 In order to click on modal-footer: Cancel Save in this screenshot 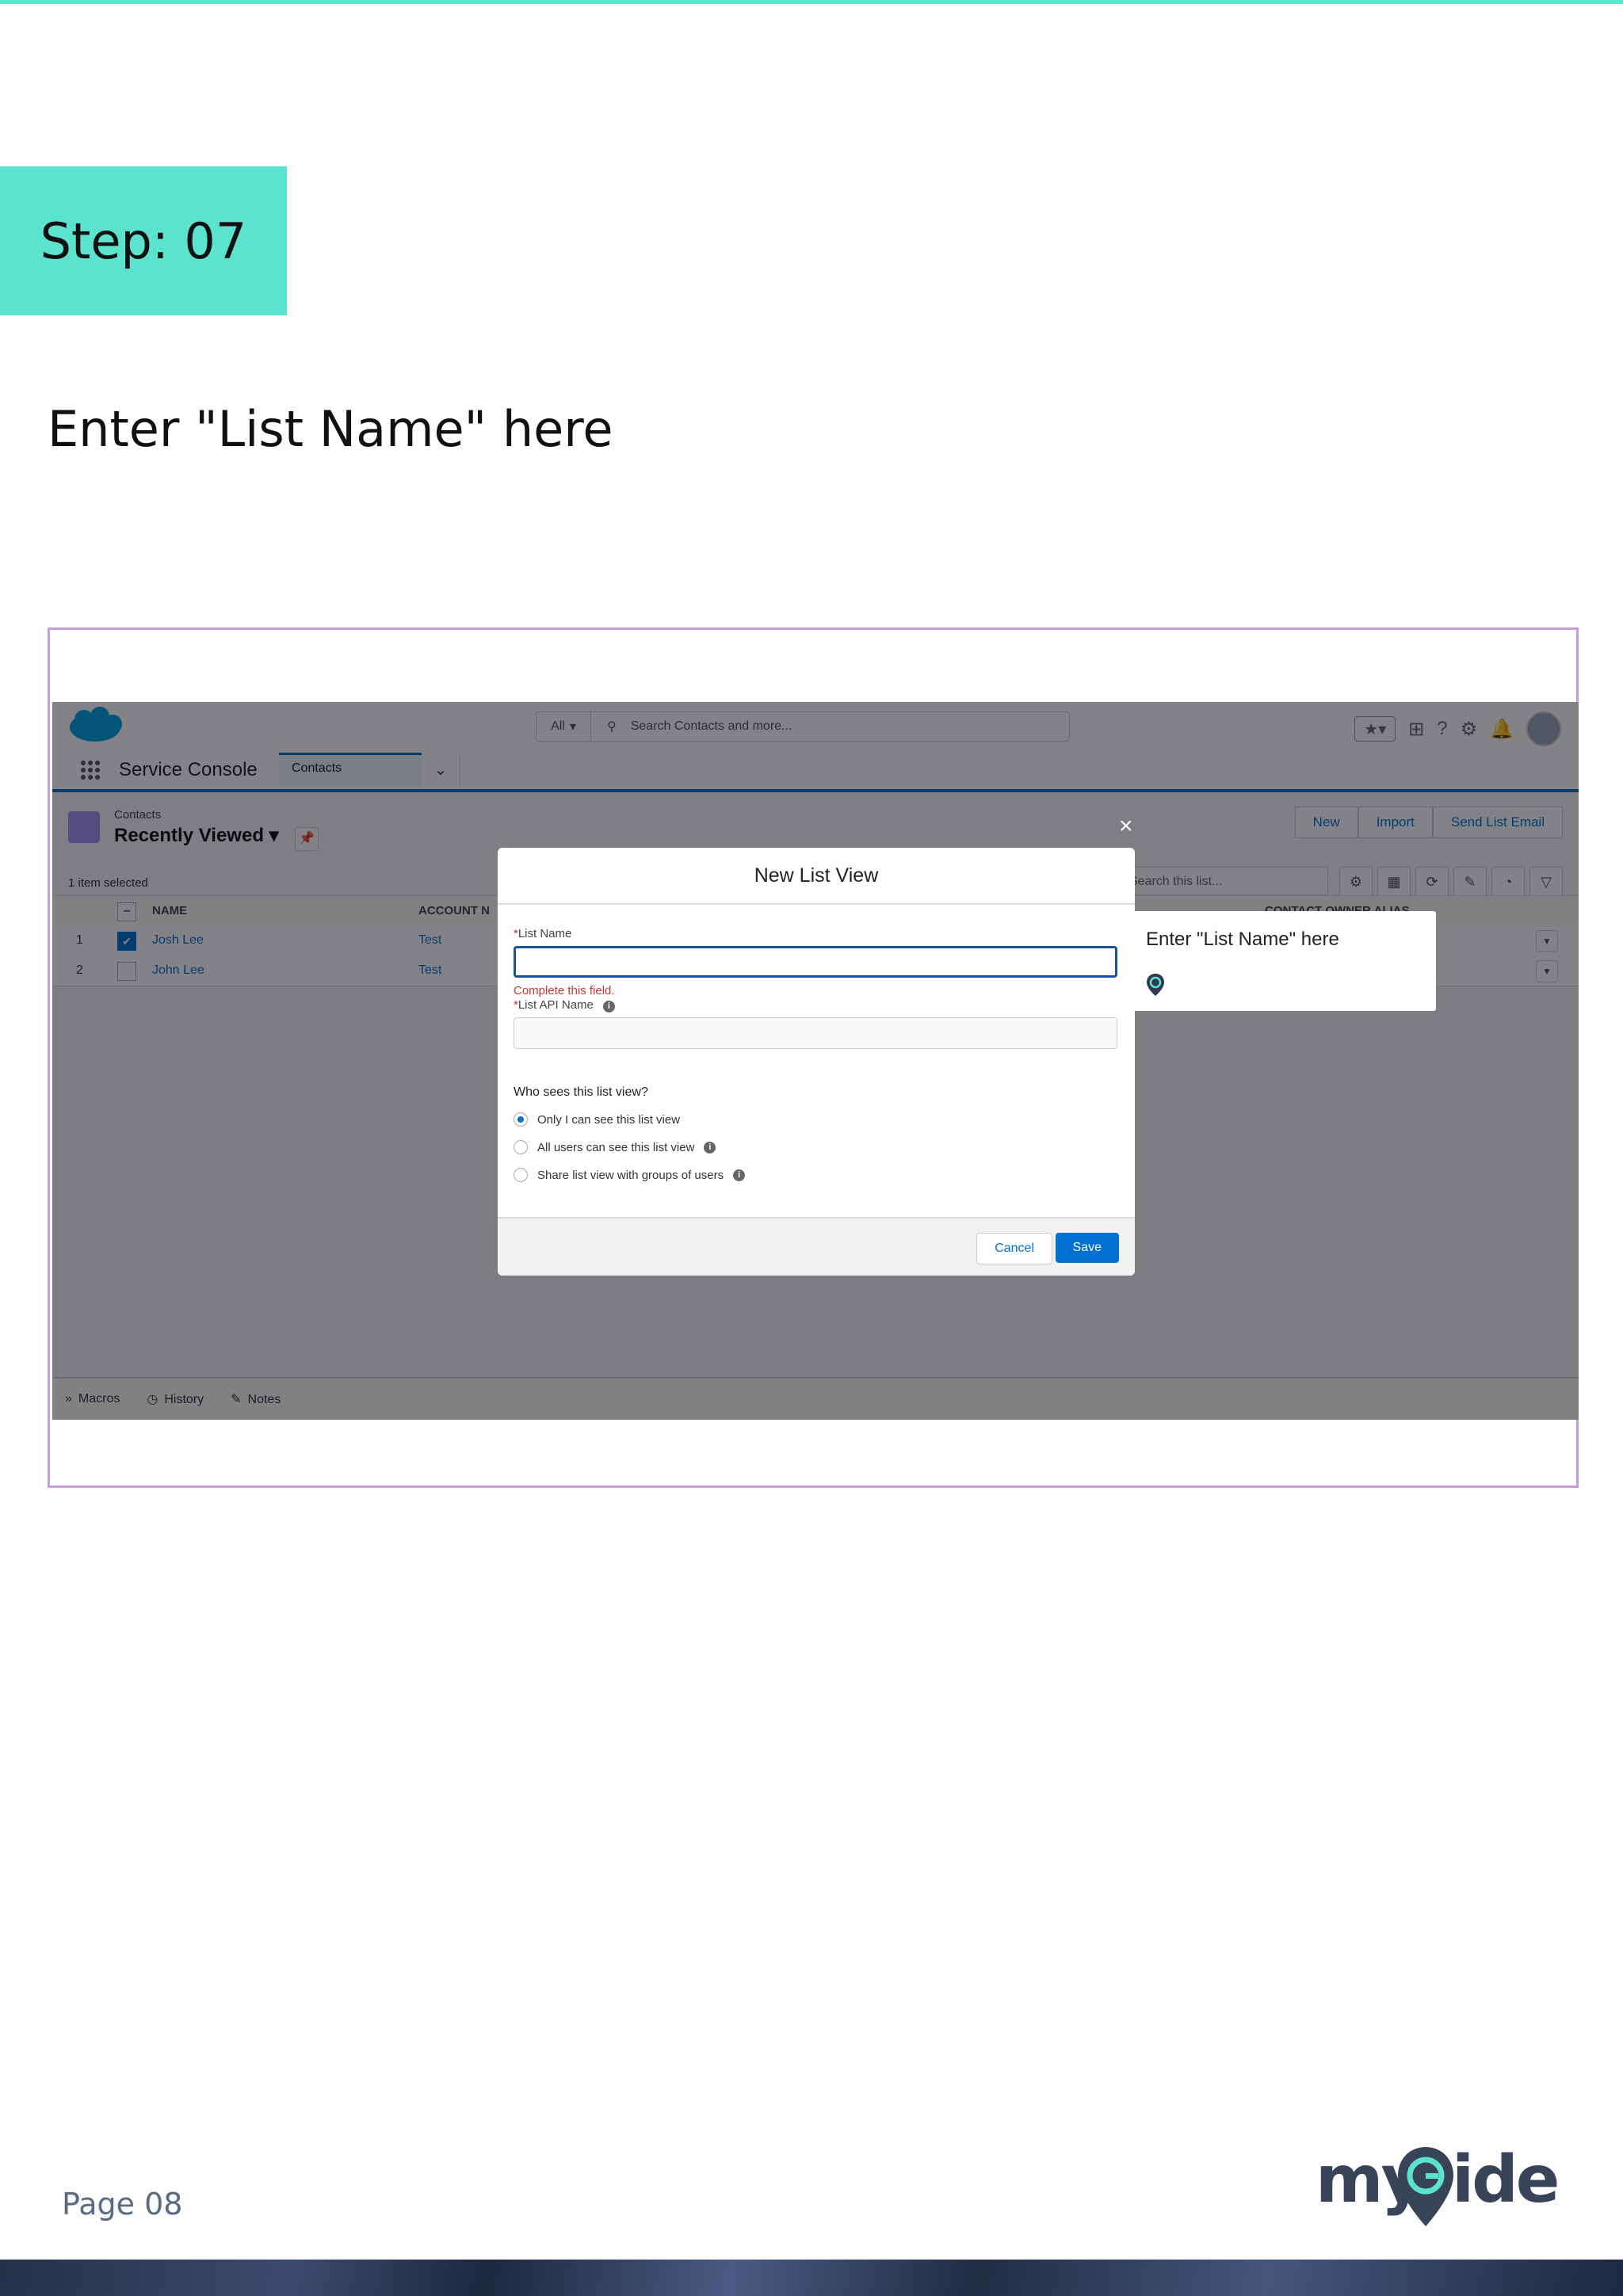, I will do `click(816, 1246)`.